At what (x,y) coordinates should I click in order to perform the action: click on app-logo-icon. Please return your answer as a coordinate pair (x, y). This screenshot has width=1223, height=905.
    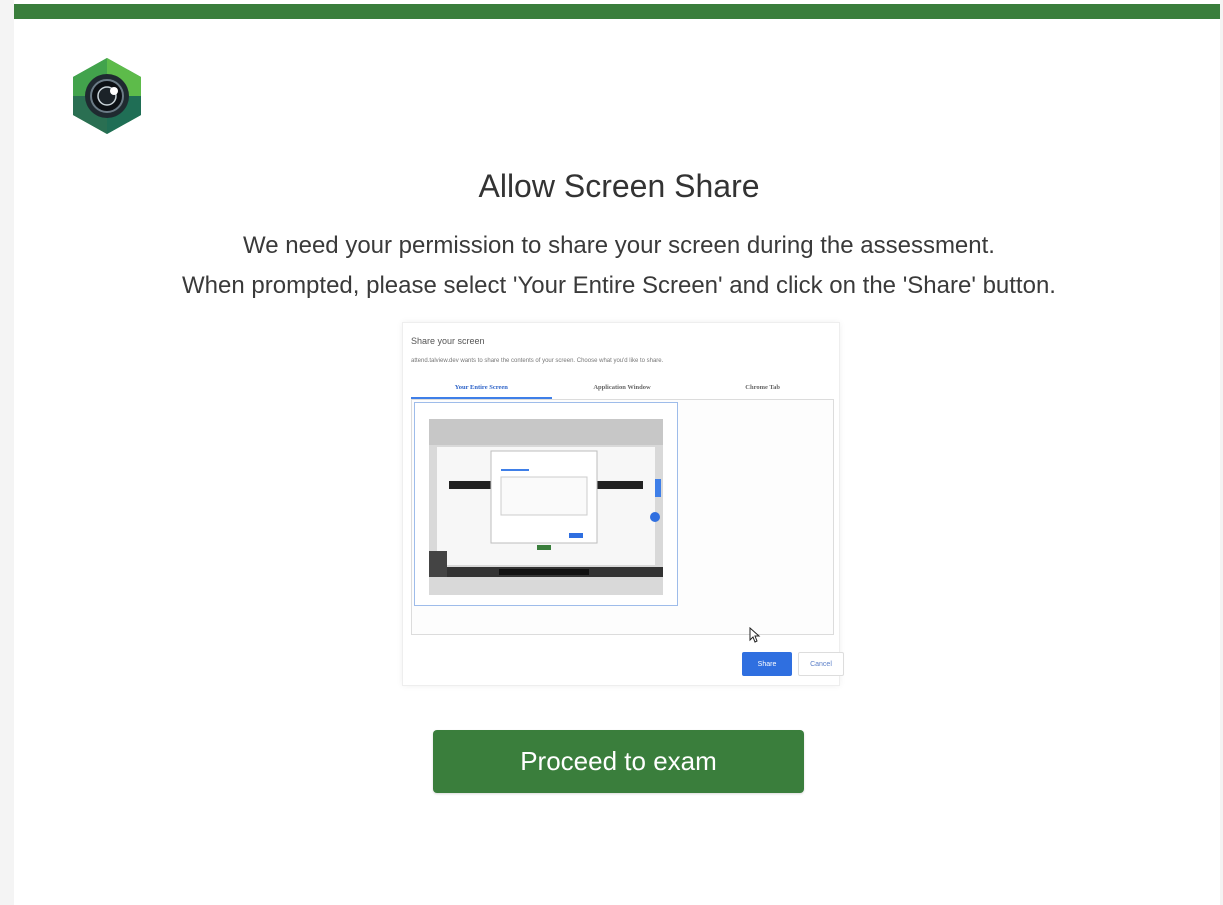
    Looking at the image, I should click on (107, 96).